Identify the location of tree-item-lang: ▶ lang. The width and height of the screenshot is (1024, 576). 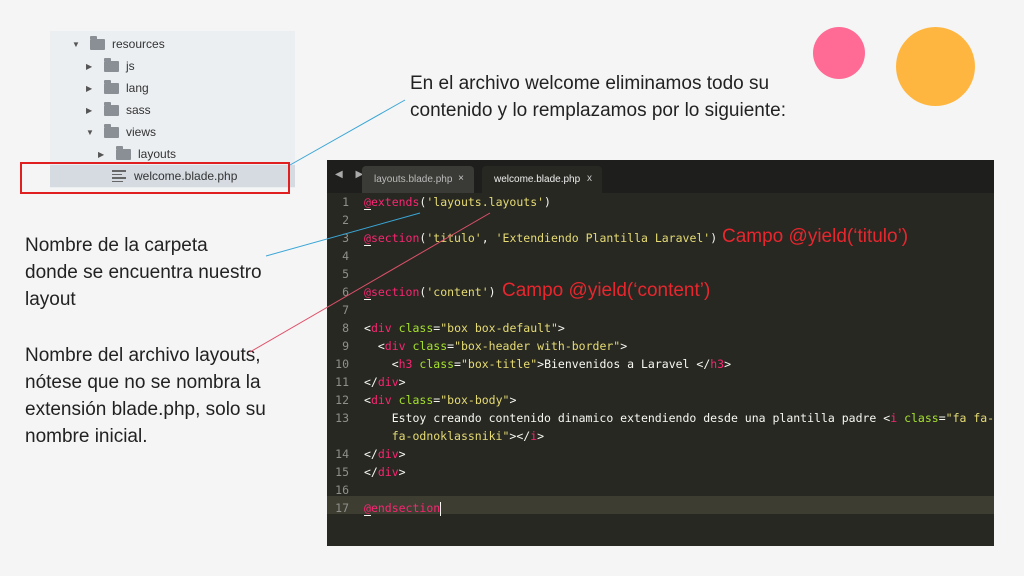
(117, 88).